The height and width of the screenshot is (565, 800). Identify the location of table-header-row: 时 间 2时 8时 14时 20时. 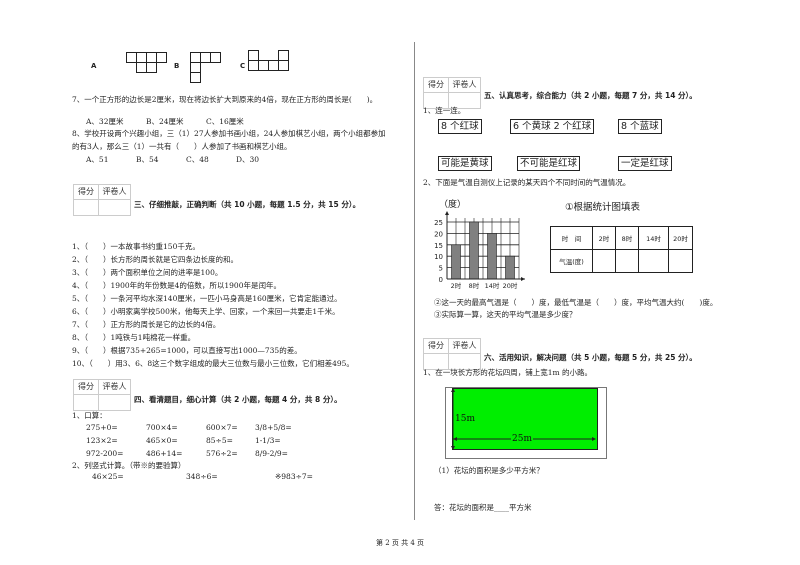
(621, 238).